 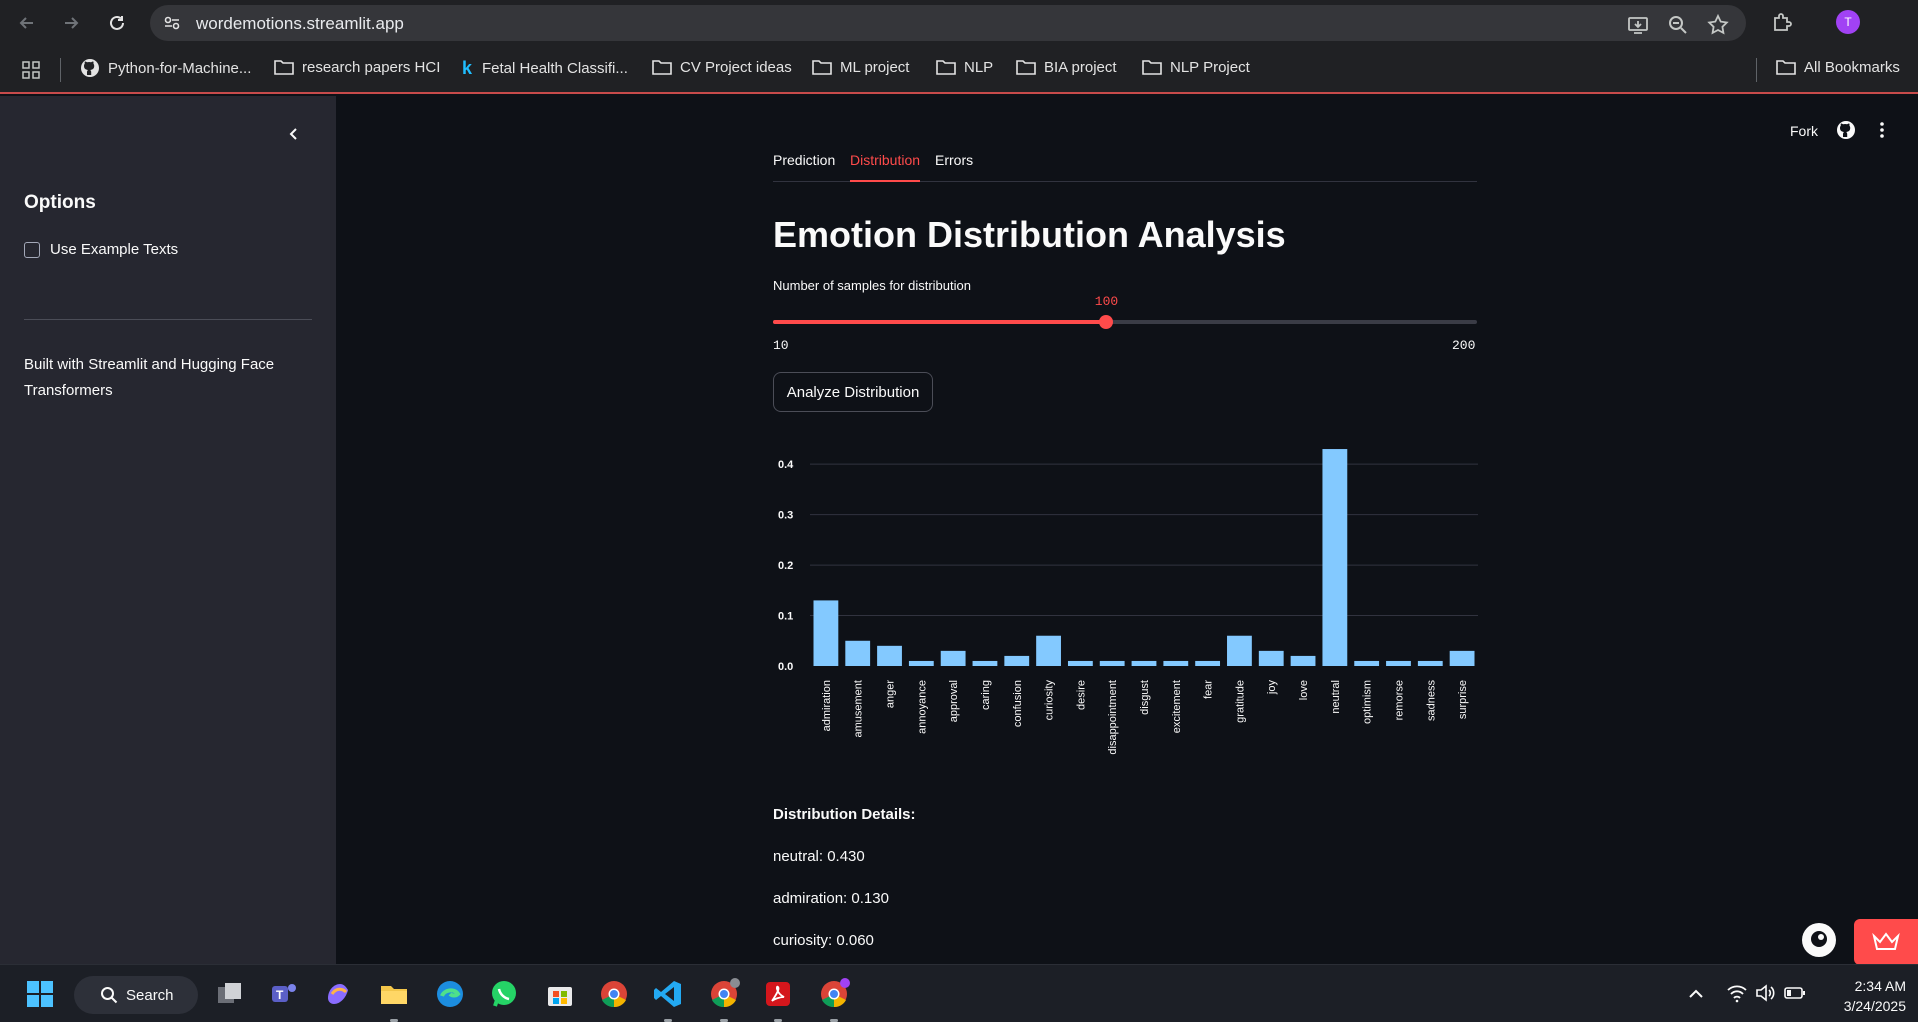 I want to click on acrobat-icon, so click(x=778, y=994).